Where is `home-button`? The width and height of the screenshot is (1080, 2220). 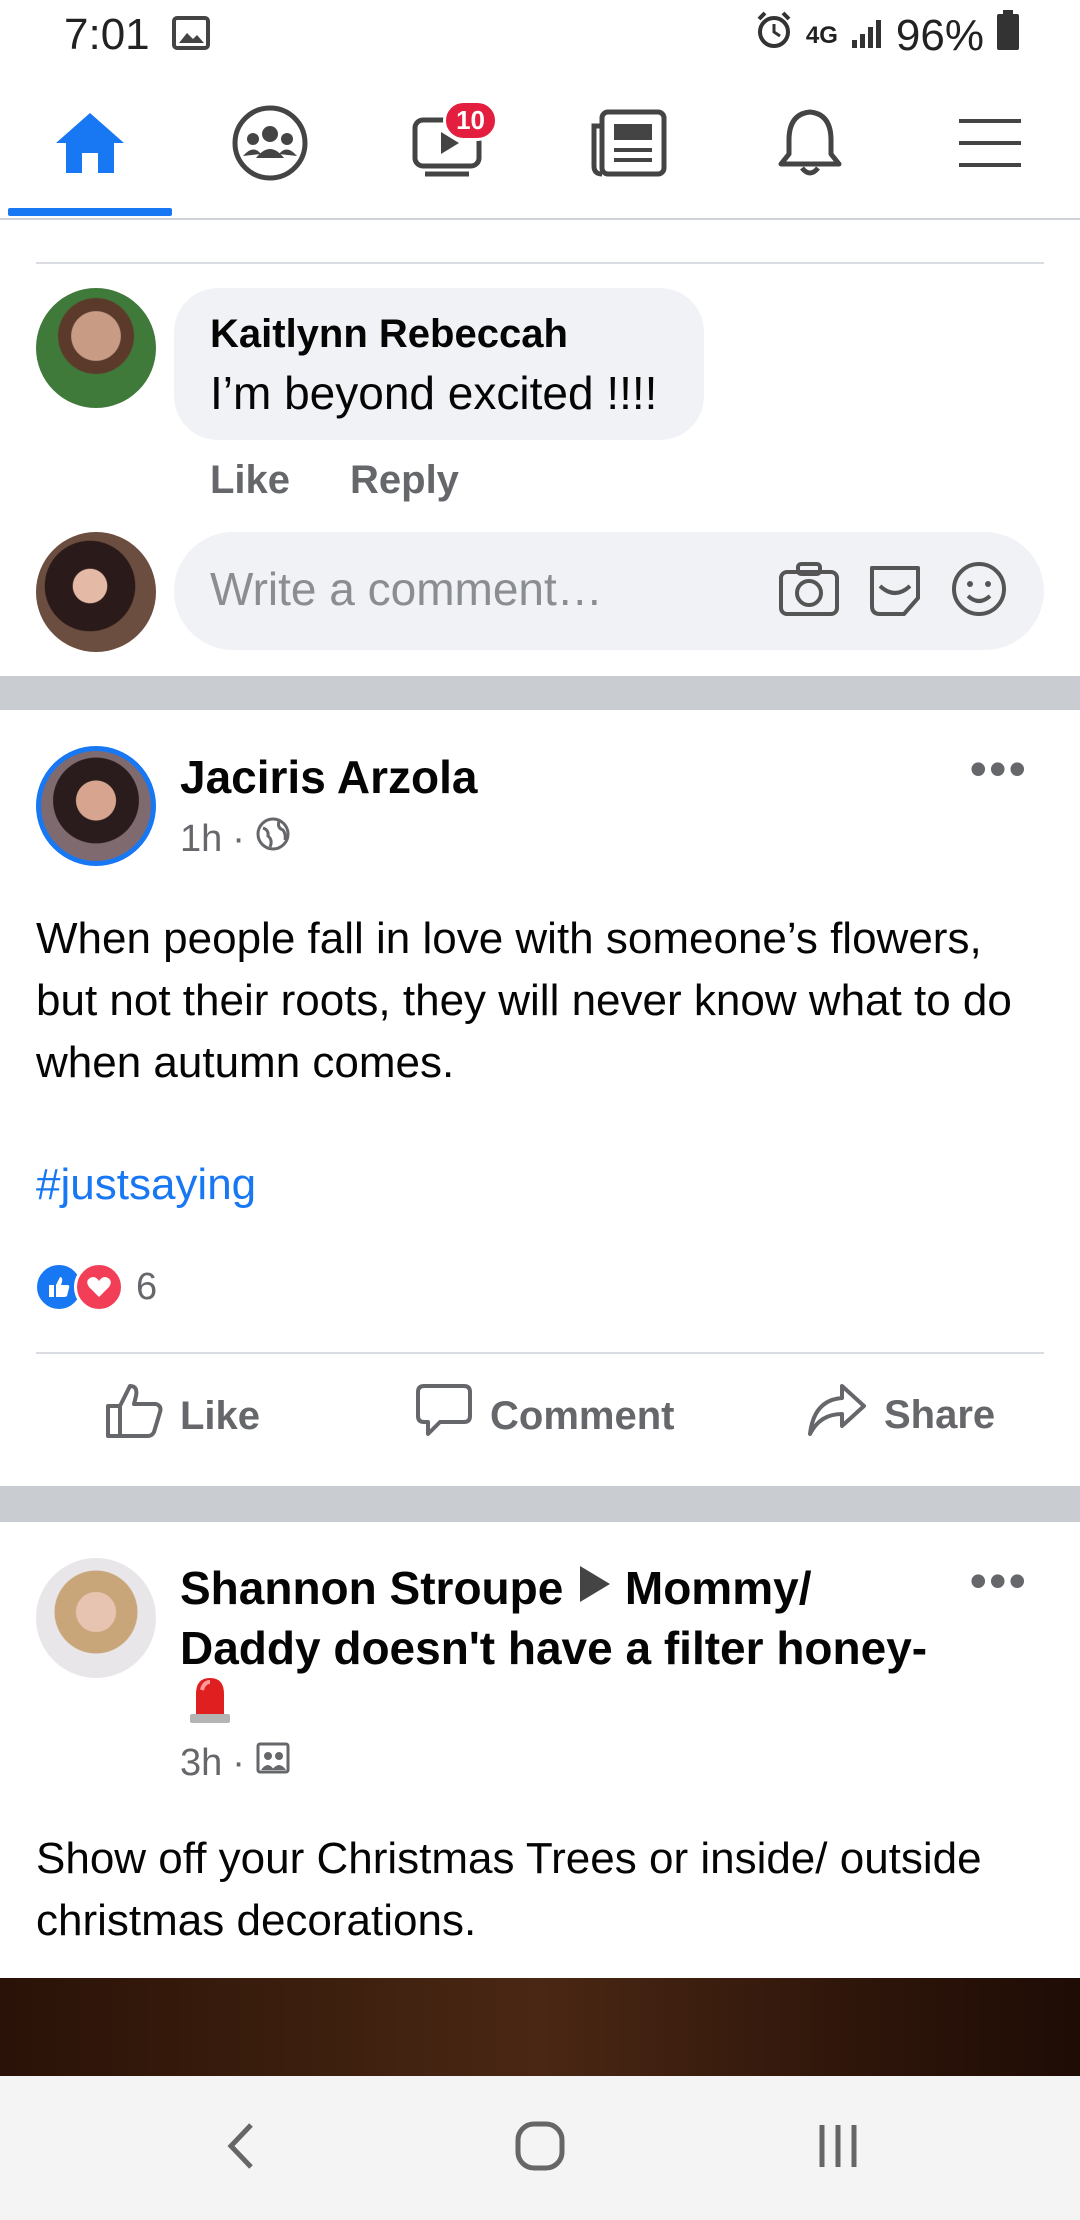
home-button is located at coordinates (540, 2148).